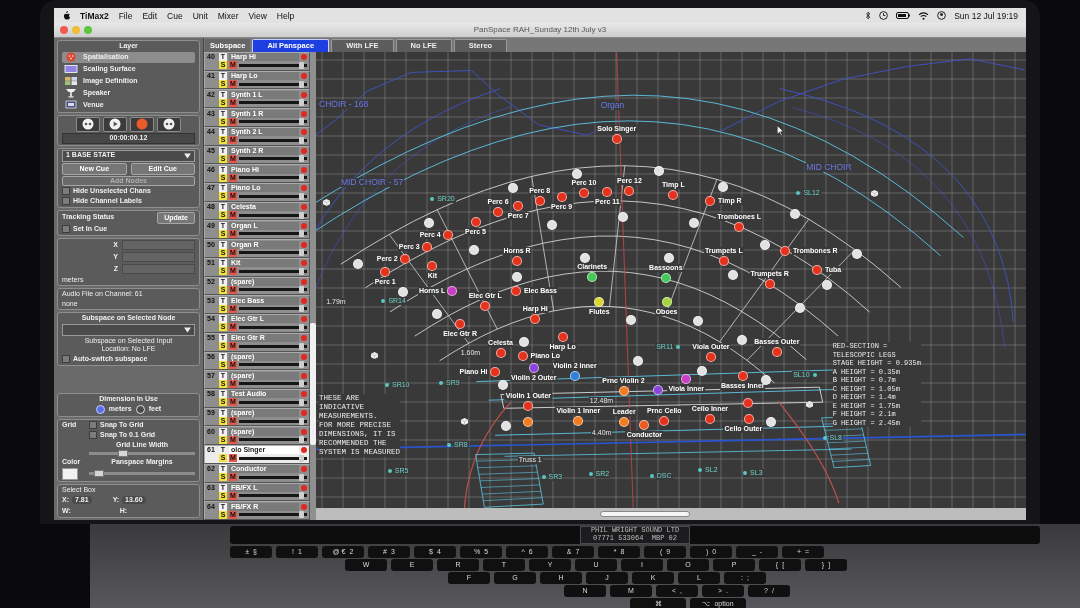 The height and width of the screenshot is (608, 1080). Describe the element at coordinates (924, 15) in the screenshot. I see `wifi-icon` at that location.